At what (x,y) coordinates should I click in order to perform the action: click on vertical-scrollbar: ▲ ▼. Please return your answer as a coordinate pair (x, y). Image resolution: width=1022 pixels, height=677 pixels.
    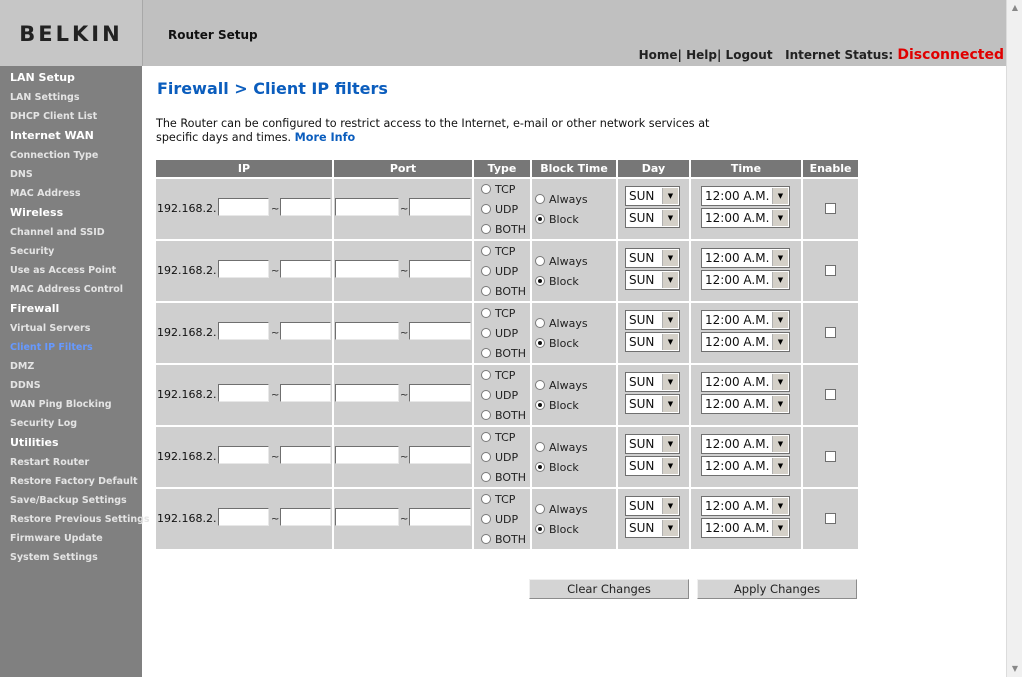
    Looking at the image, I should click on (1014, 338).